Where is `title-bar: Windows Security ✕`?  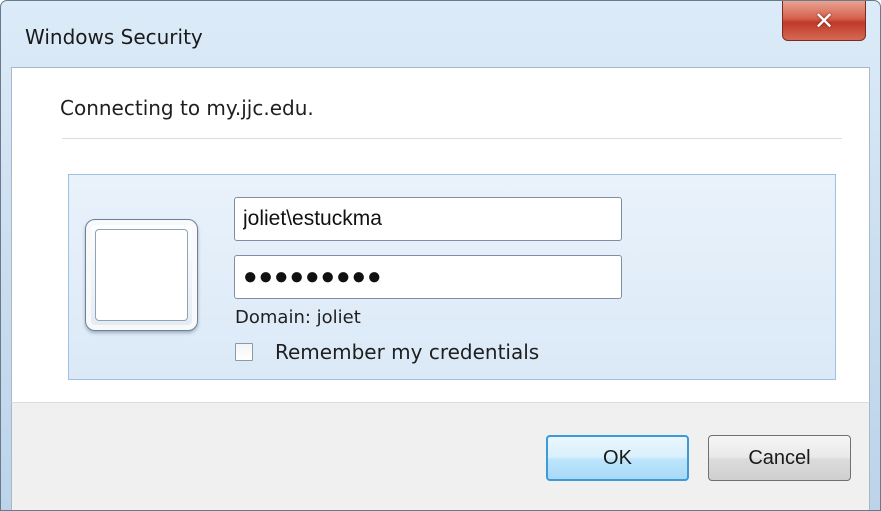
title-bar: Windows Security ✕ is located at coordinates (440, 36).